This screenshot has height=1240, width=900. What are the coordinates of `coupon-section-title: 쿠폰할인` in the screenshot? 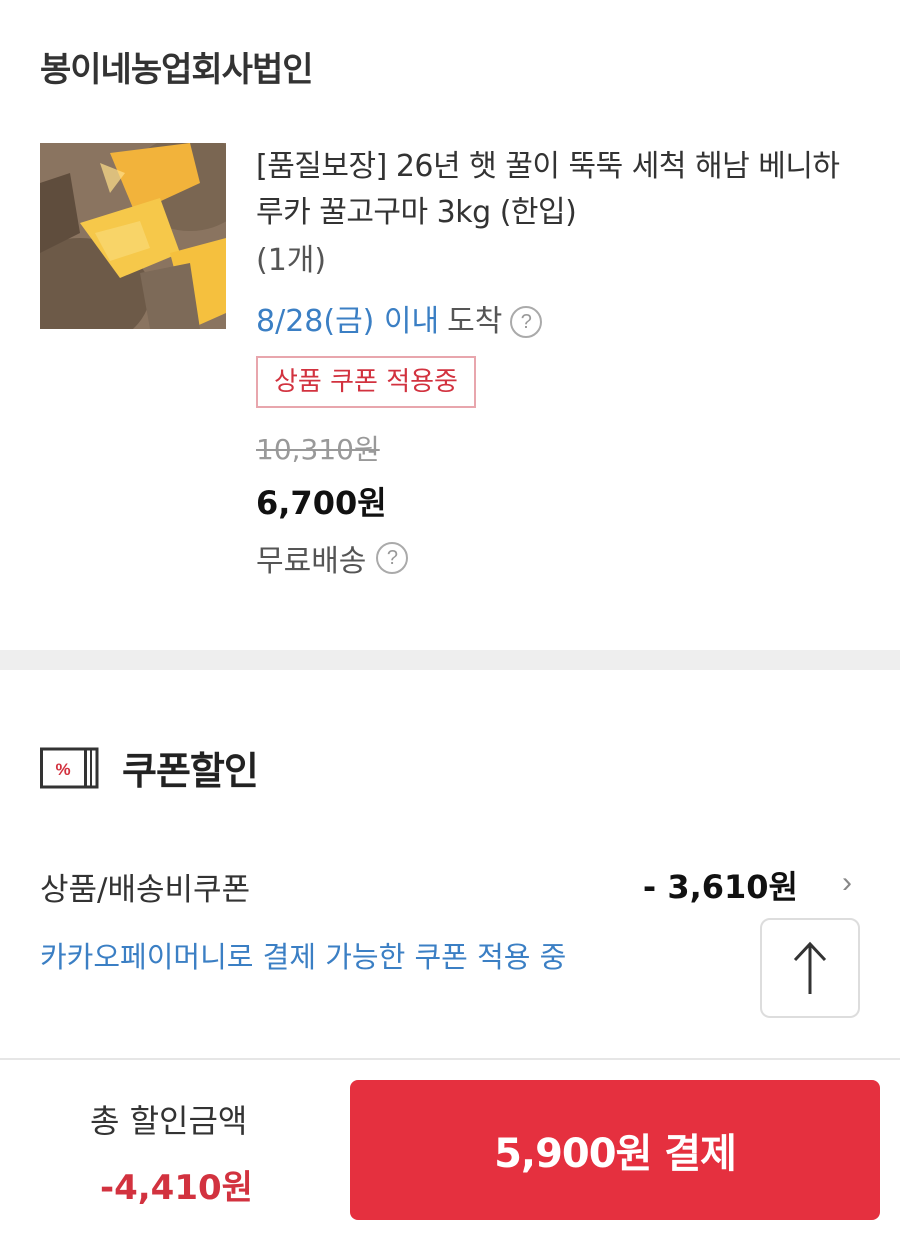 It's located at (190, 771).